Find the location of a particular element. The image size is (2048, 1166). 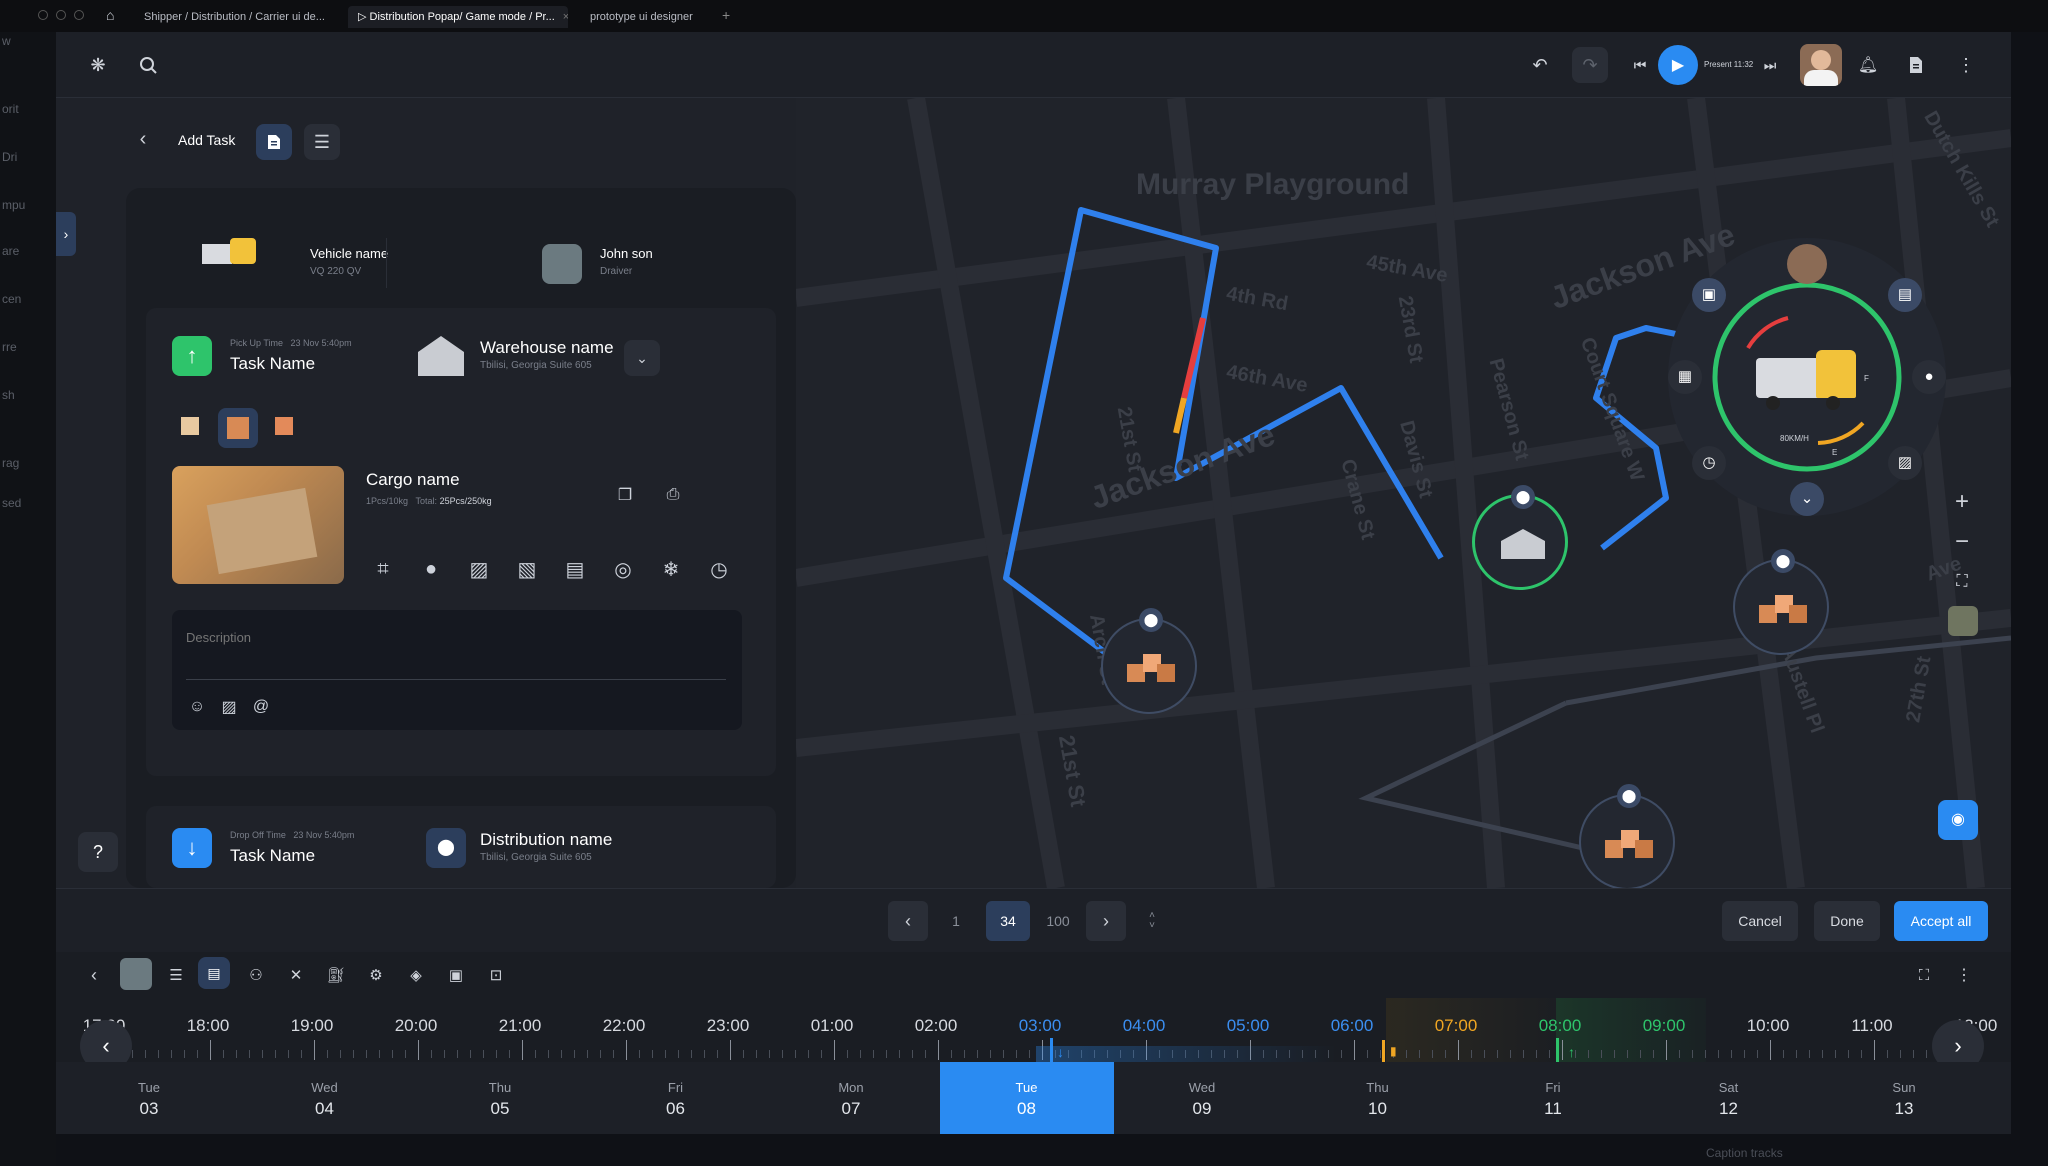

print-icon: ⎙ is located at coordinates (673, 495).